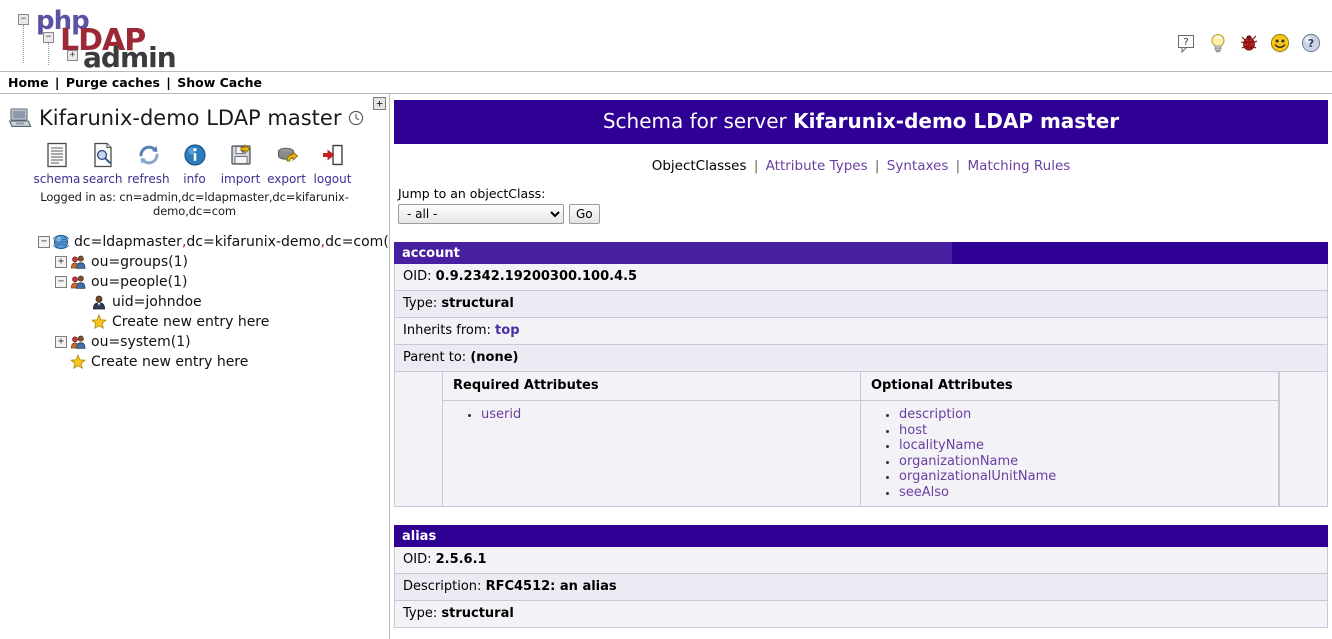 This screenshot has height=639, width=1332. I want to click on schema-nav-attribute-types: Attribute Types, so click(817, 166).